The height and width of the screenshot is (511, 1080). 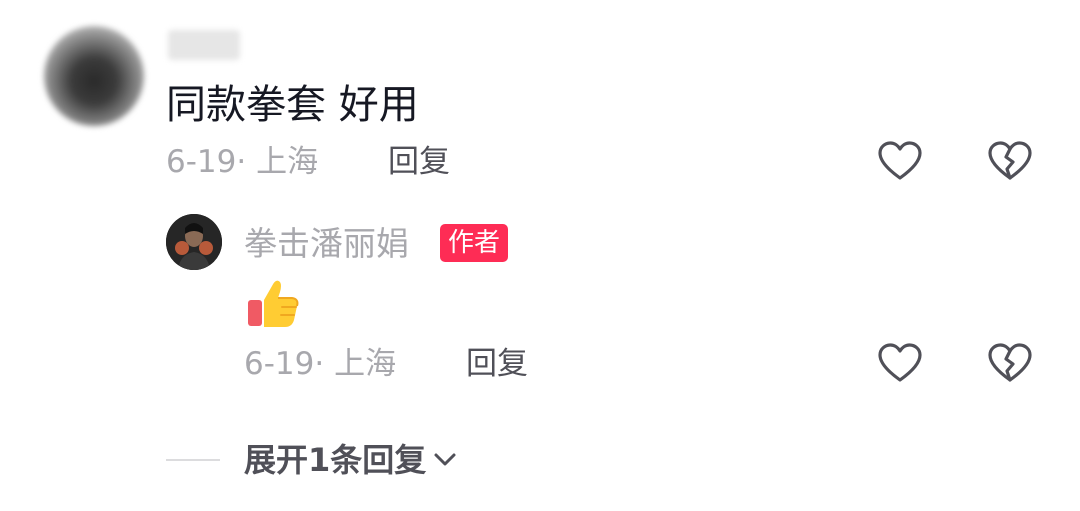 I want to click on comment-text: 同款拳套 好用, so click(x=292, y=105).